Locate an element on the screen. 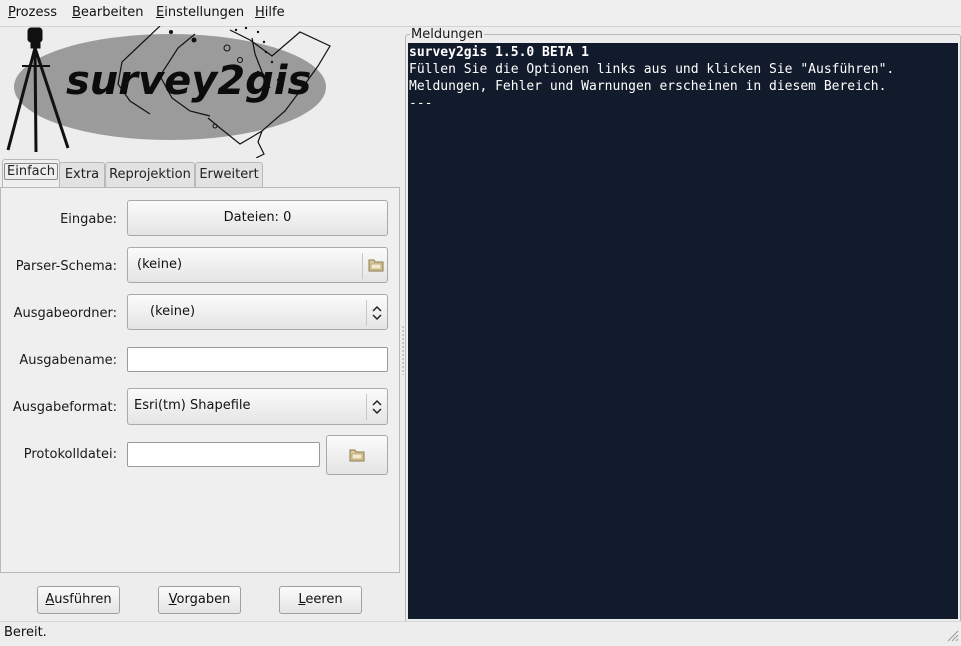 This screenshot has height=646, width=961. statusbar: Bereit. is located at coordinates (480, 632).